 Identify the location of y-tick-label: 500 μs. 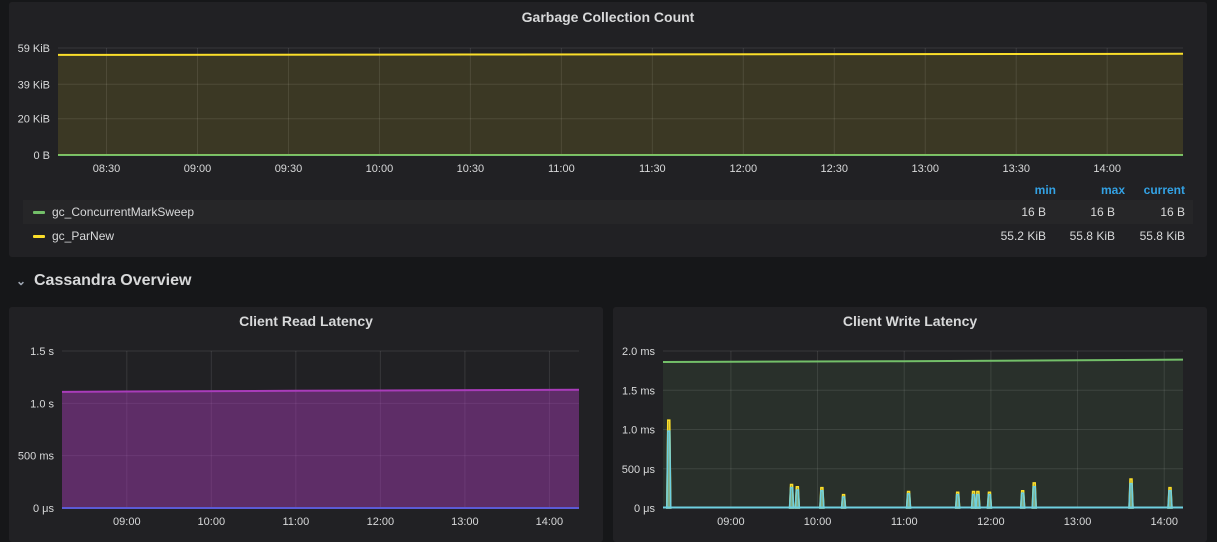
(639, 470).